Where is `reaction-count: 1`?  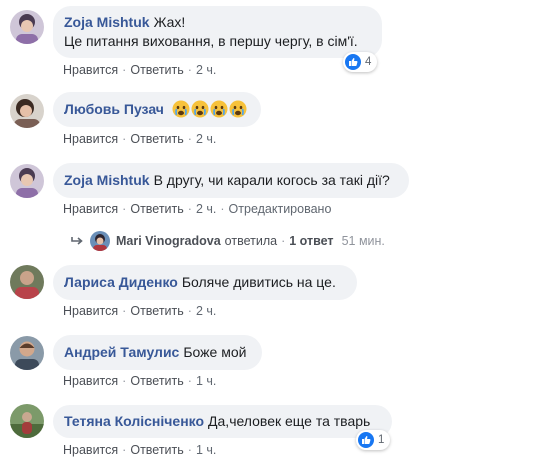
reaction-count: 1 is located at coordinates (381, 440).